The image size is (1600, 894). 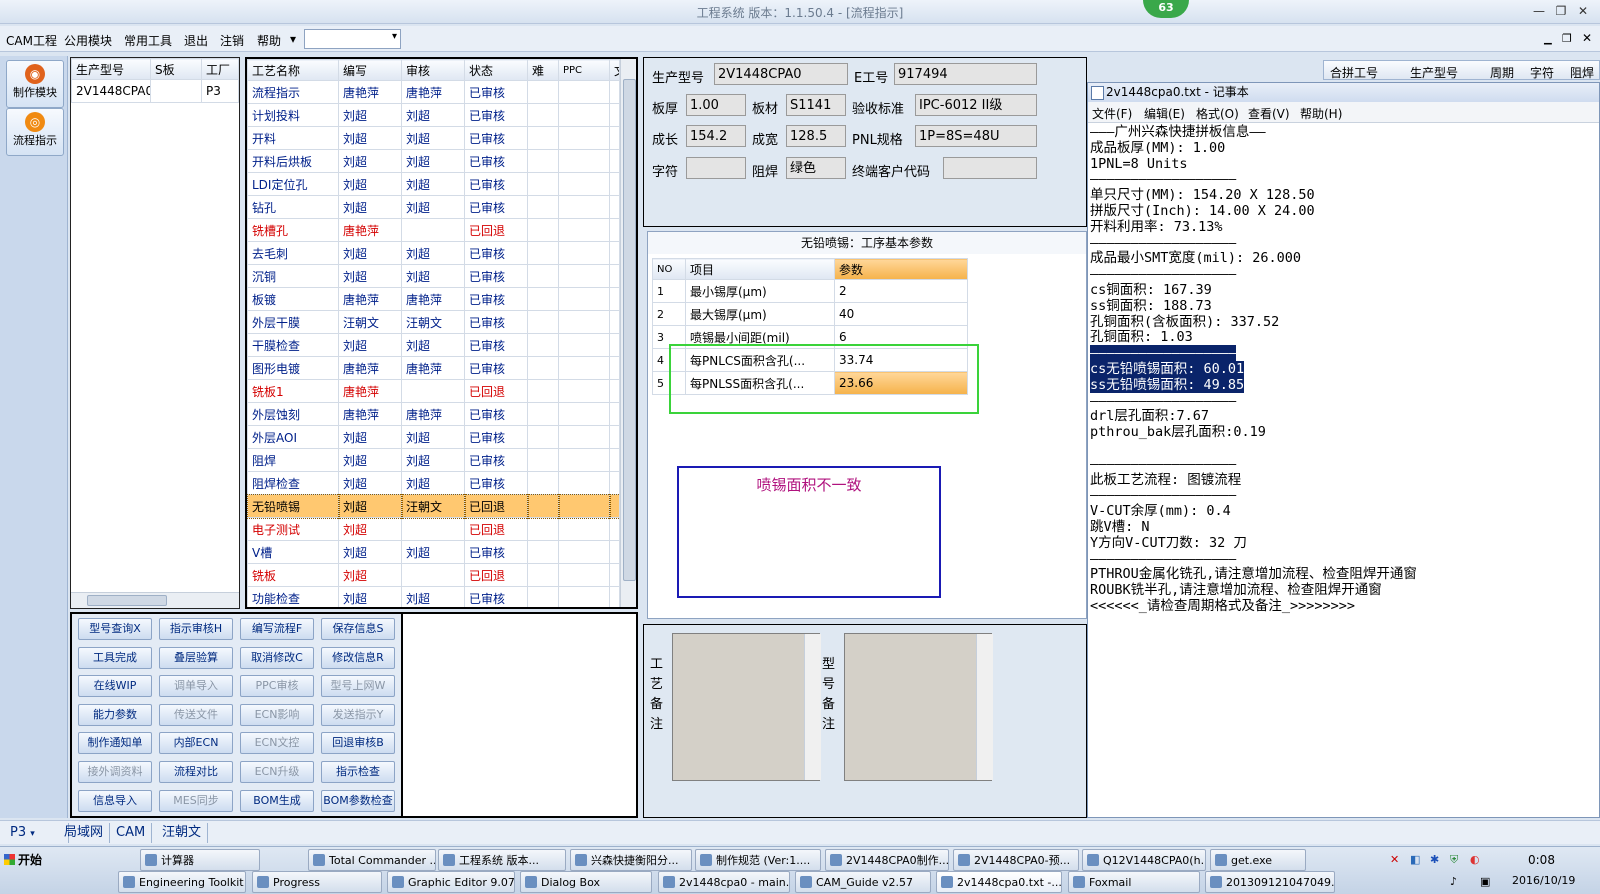 What do you see at coordinates (1502, 72) in the screenshot?
I see `col-cycle: 周期` at bounding box center [1502, 72].